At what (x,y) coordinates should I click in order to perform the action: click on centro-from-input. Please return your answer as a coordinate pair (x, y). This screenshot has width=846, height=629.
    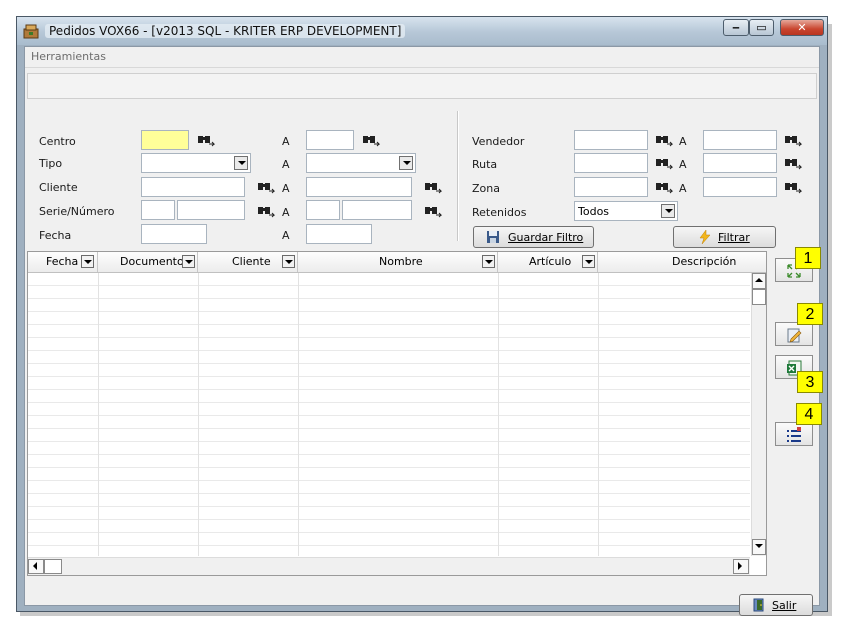
    Looking at the image, I should click on (165, 140).